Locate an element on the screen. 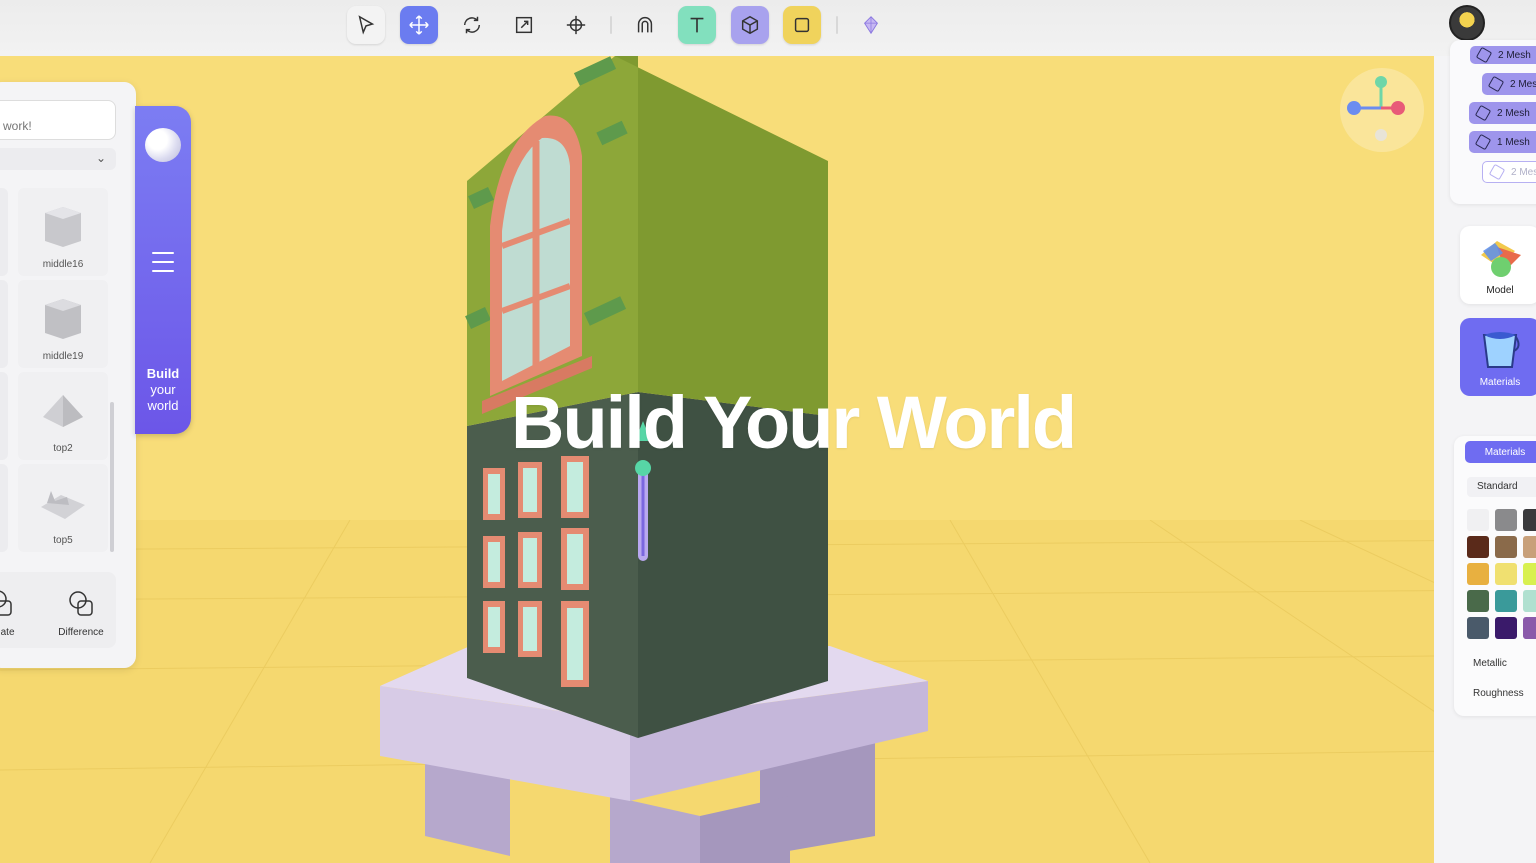 This screenshot has height=863, width=1536. square-icon is located at coordinates (802, 25).